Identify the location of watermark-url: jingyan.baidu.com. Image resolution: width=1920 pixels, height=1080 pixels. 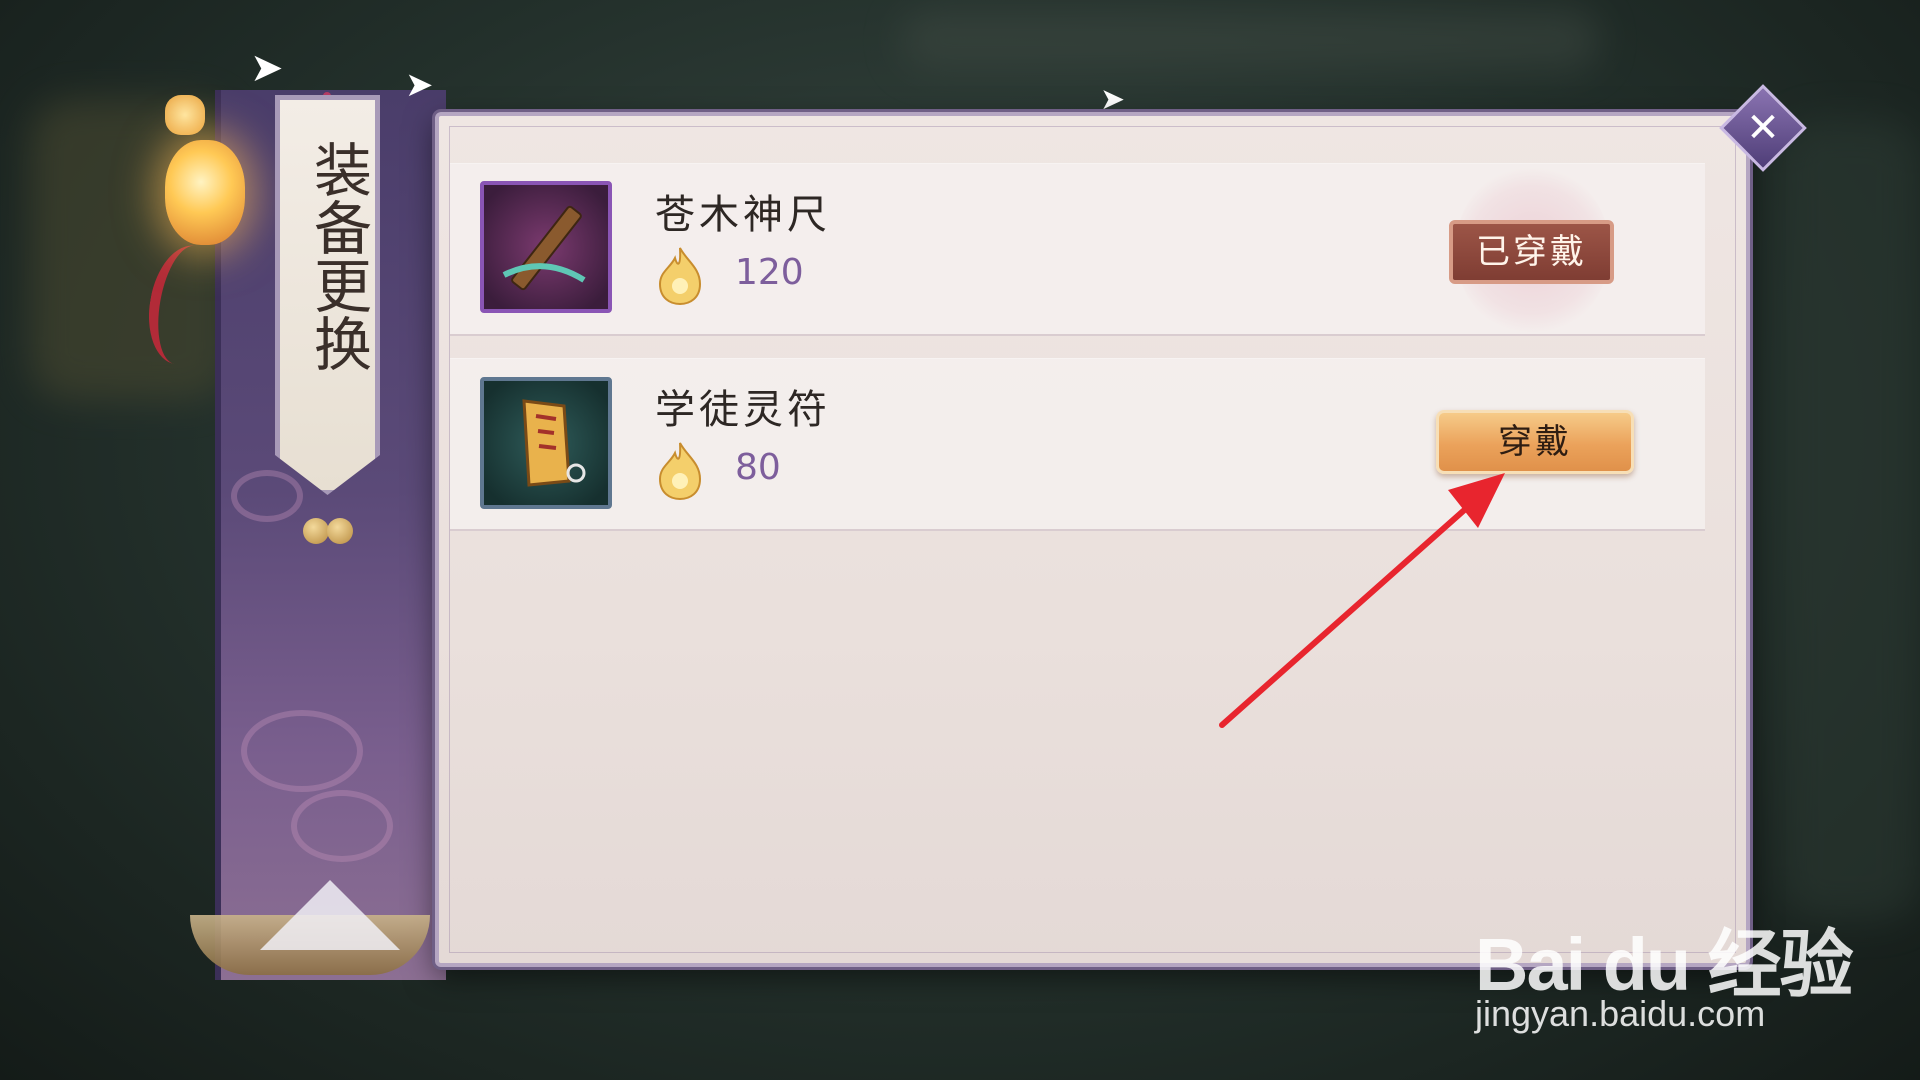
(1620, 1013).